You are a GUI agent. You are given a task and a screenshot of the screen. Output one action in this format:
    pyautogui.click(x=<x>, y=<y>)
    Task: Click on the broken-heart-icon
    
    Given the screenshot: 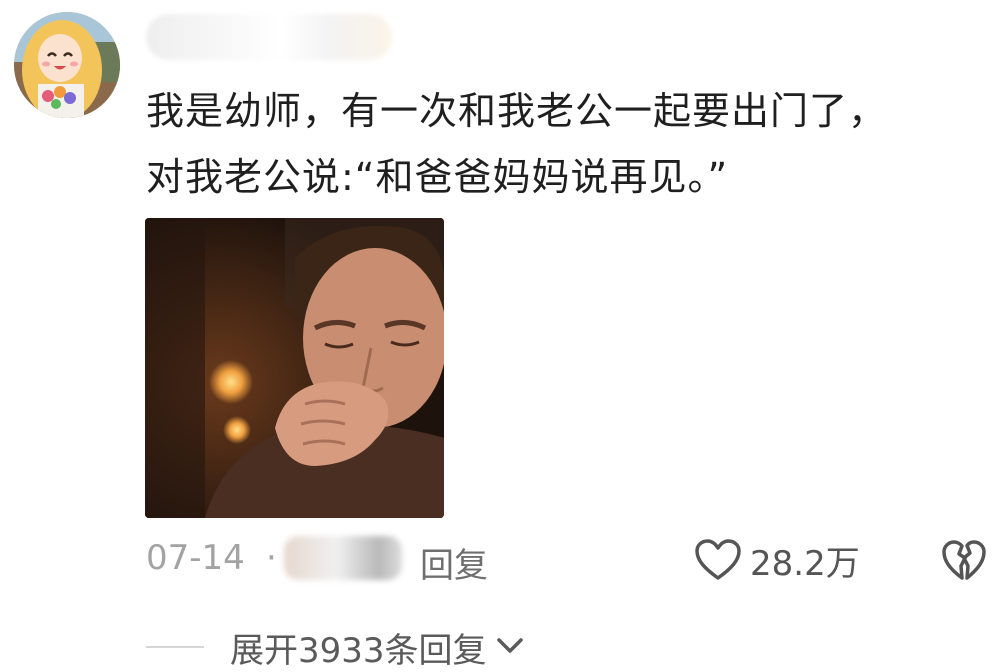 What is the action you would take?
    pyautogui.click(x=964, y=560)
    